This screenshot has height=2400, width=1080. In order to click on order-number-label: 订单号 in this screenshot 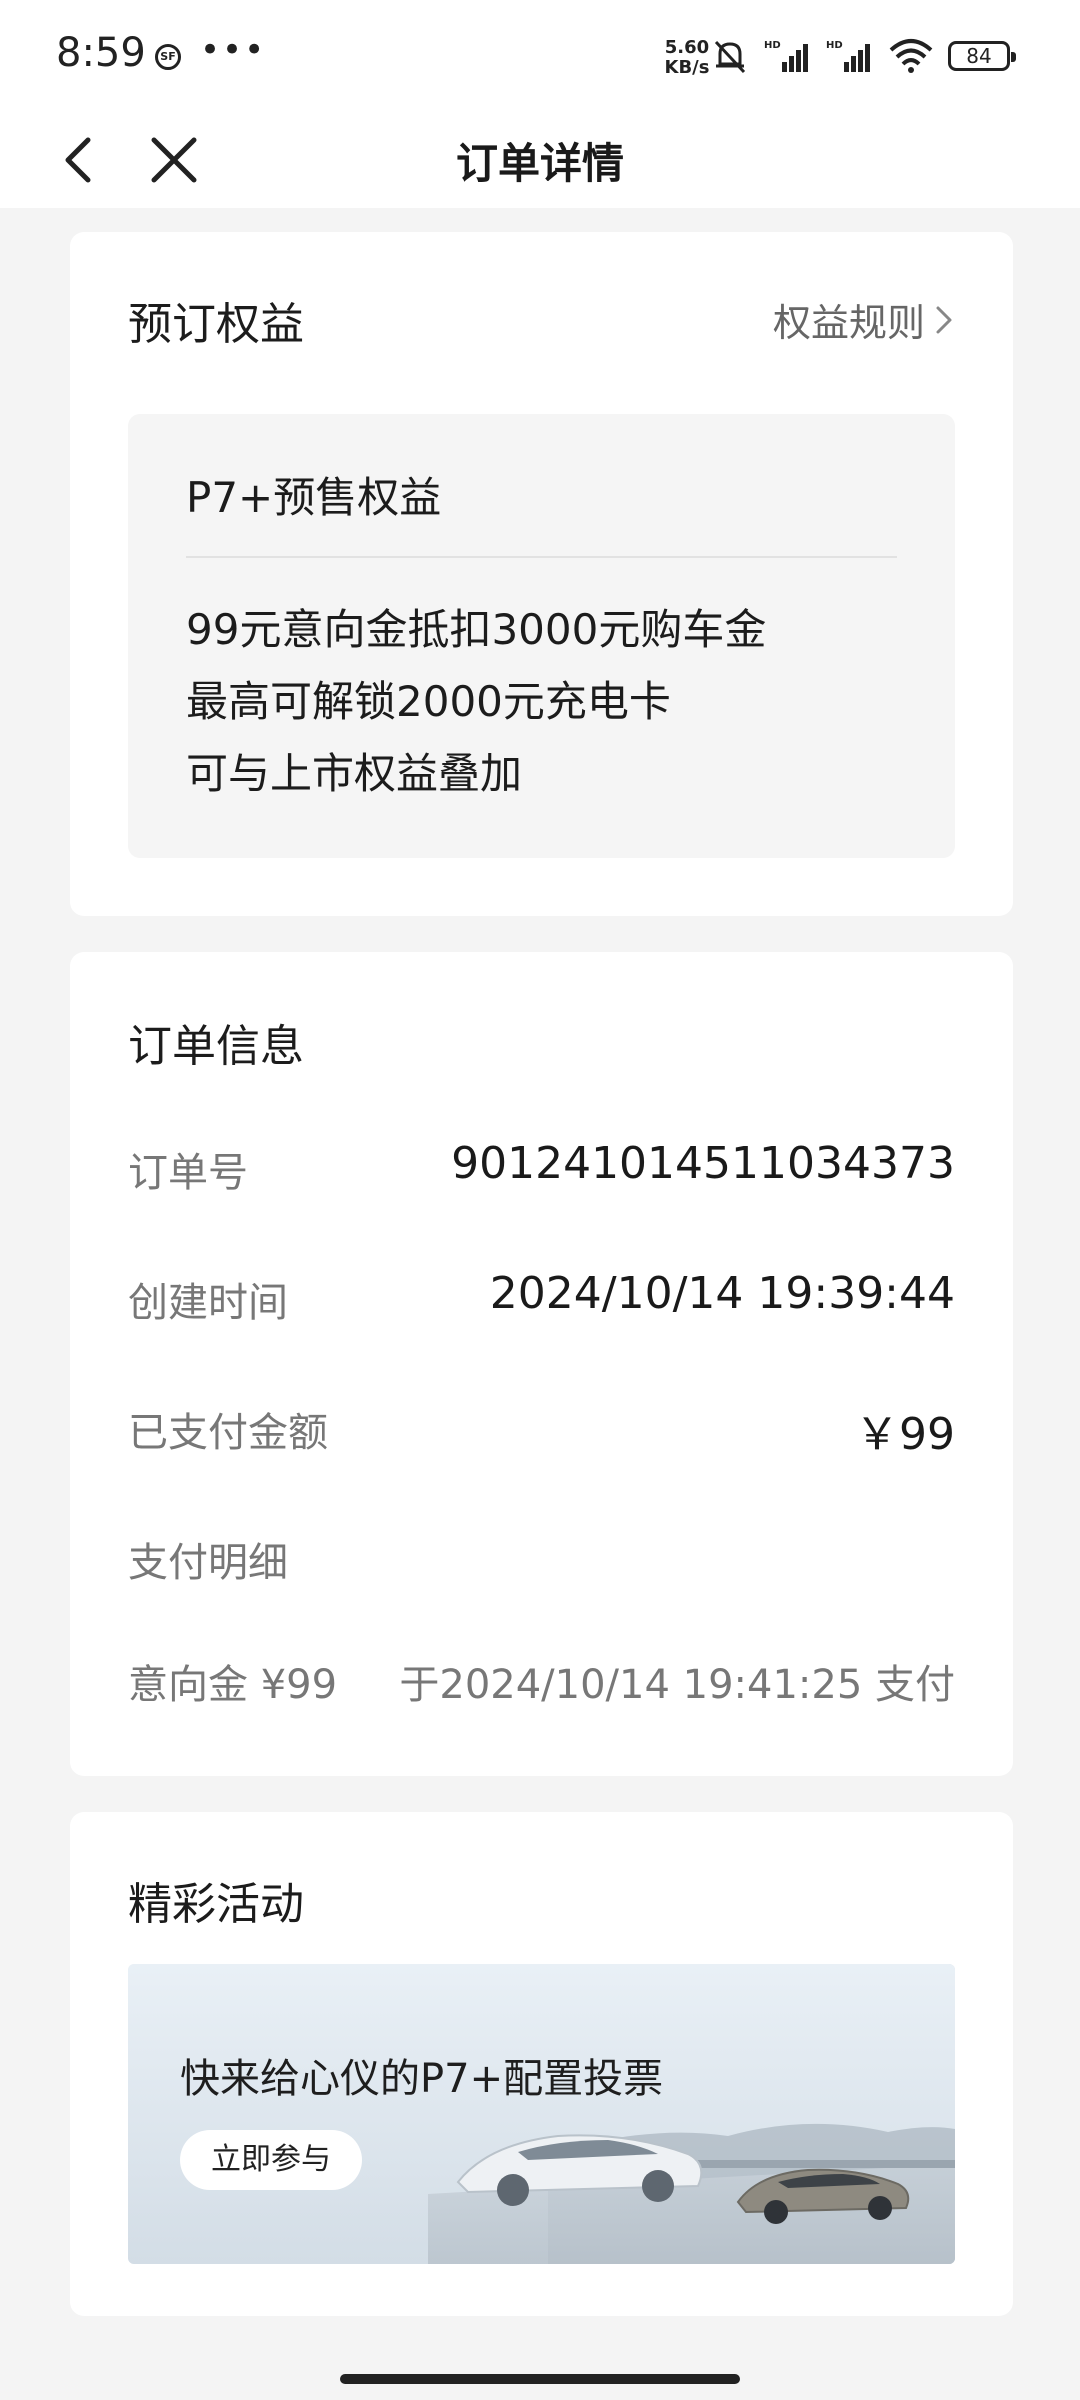, I will do `click(188, 1173)`.